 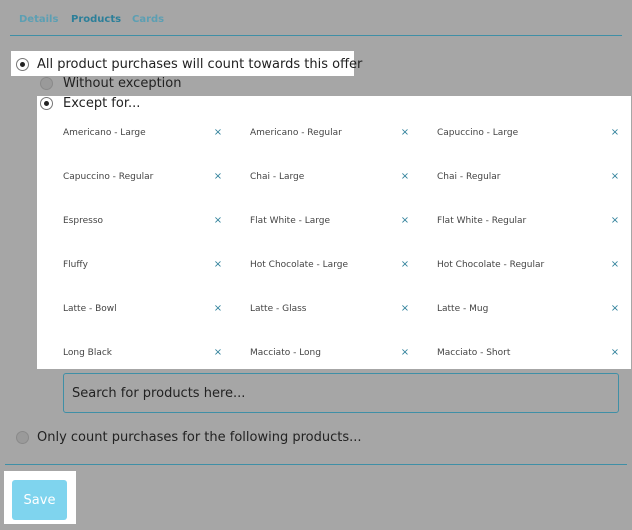 What do you see at coordinates (130, 353) in the screenshot?
I see `excluded-product-item: Long Black ×` at bounding box center [130, 353].